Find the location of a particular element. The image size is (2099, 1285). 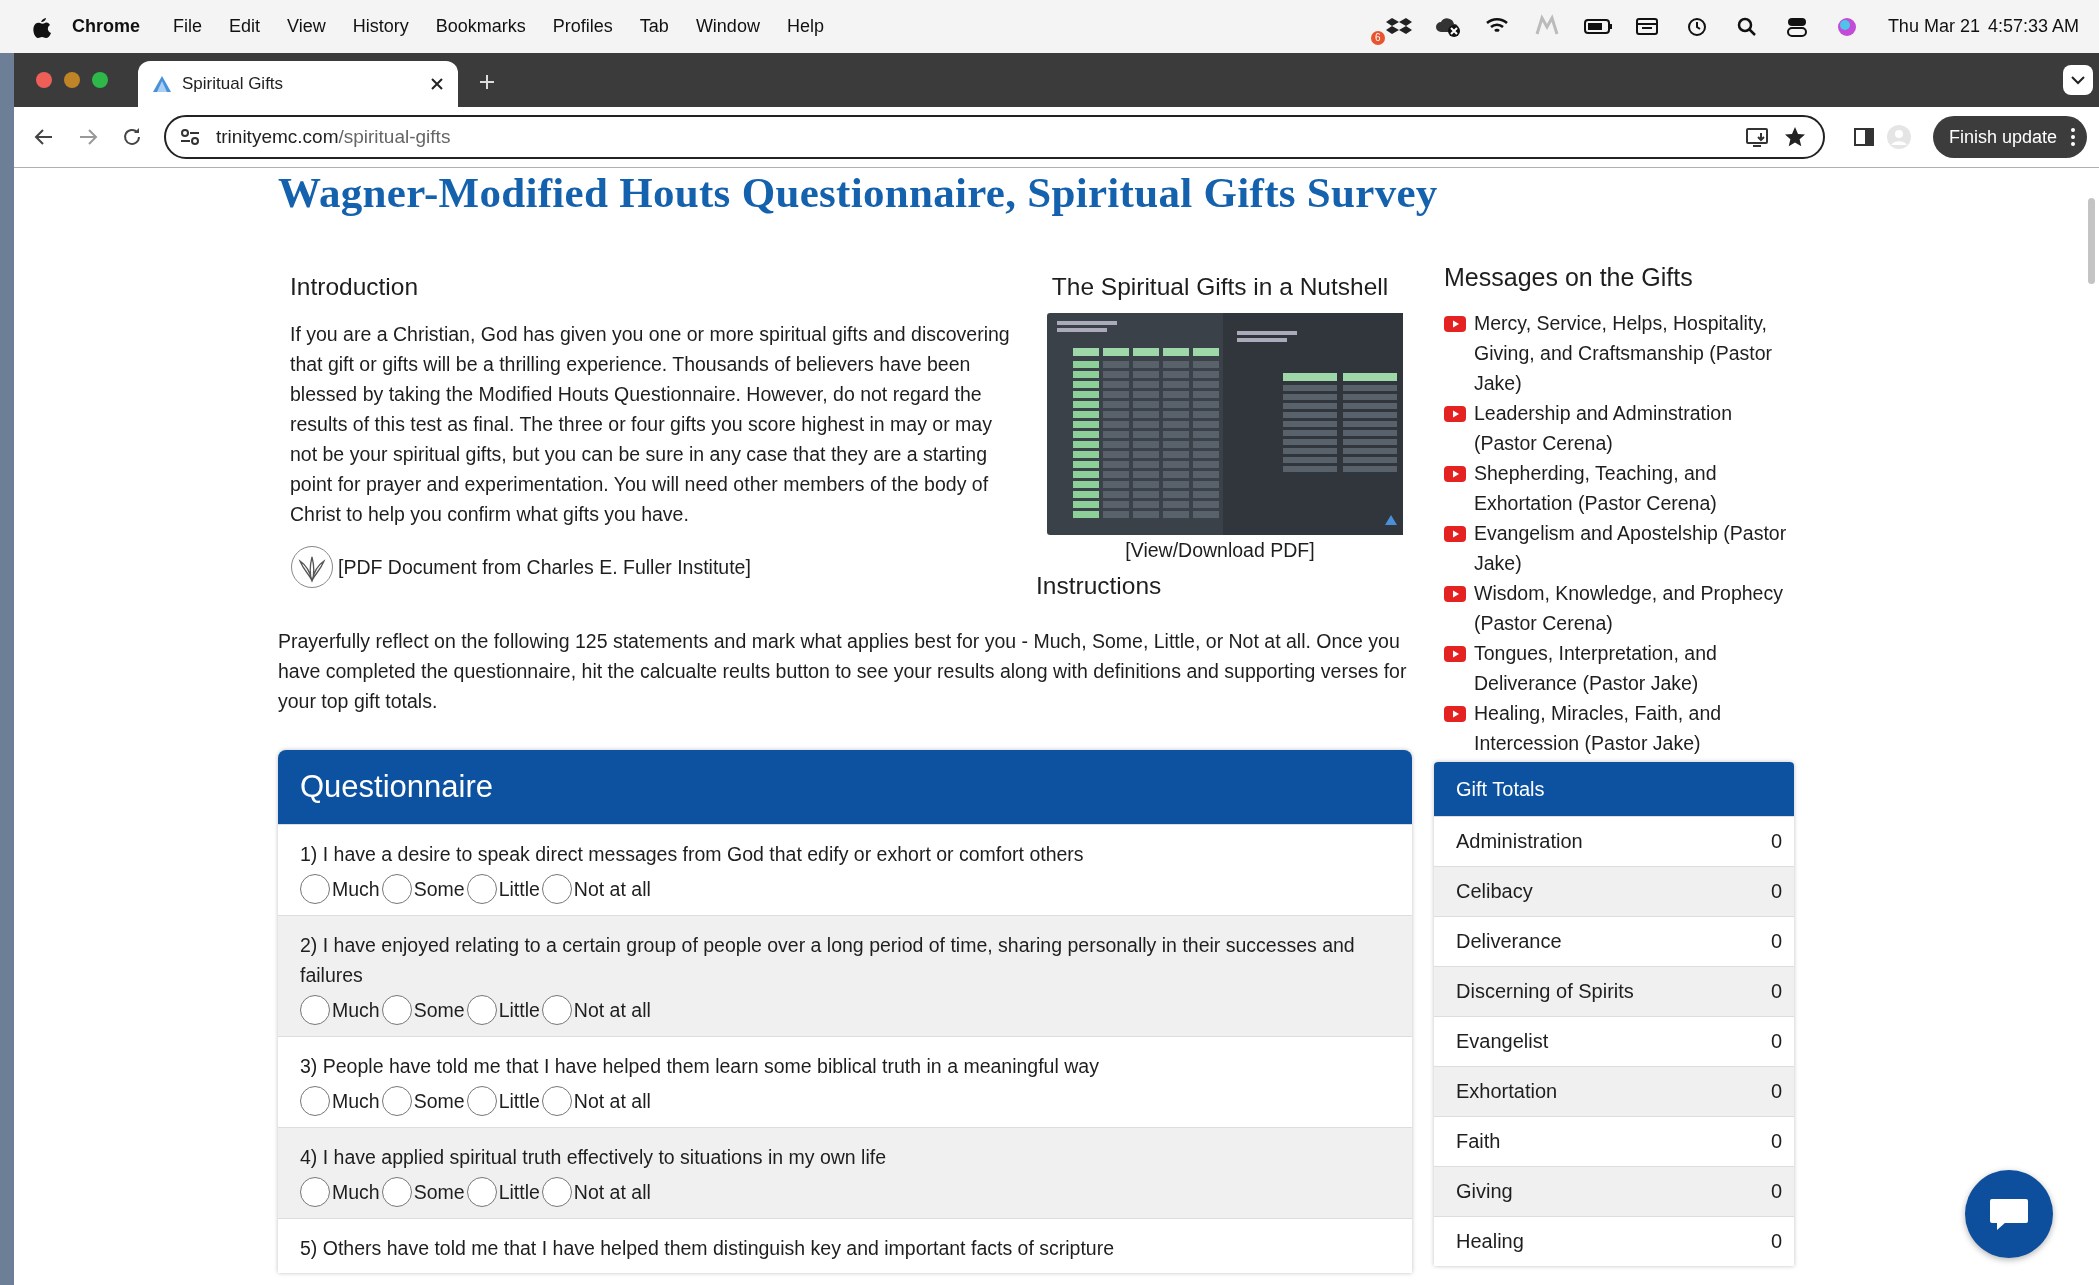

menu-item: Profiles is located at coordinates (582, 26).